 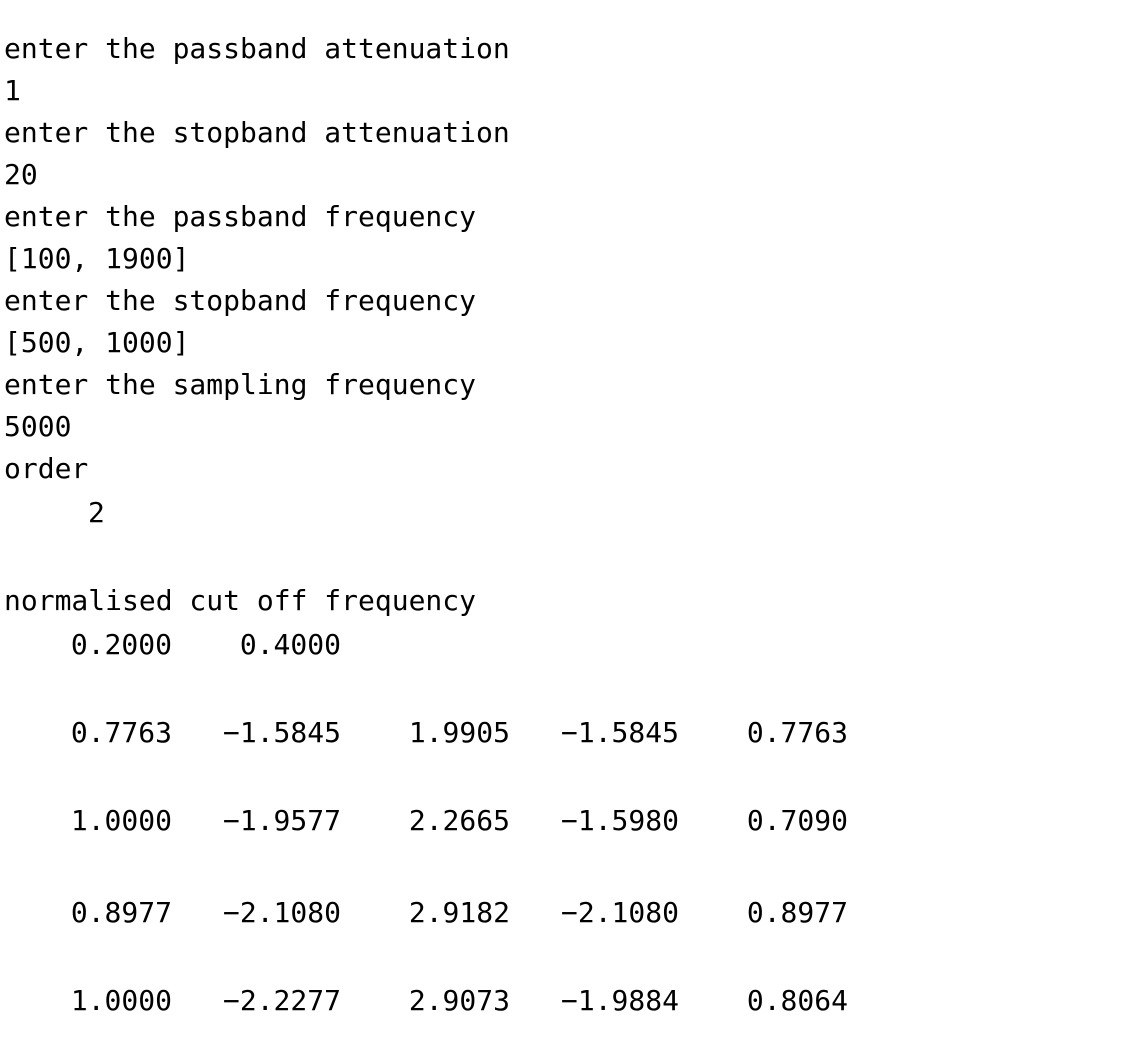 I want to click on cutoff-value: 0.2000, so click(x=121, y=644).